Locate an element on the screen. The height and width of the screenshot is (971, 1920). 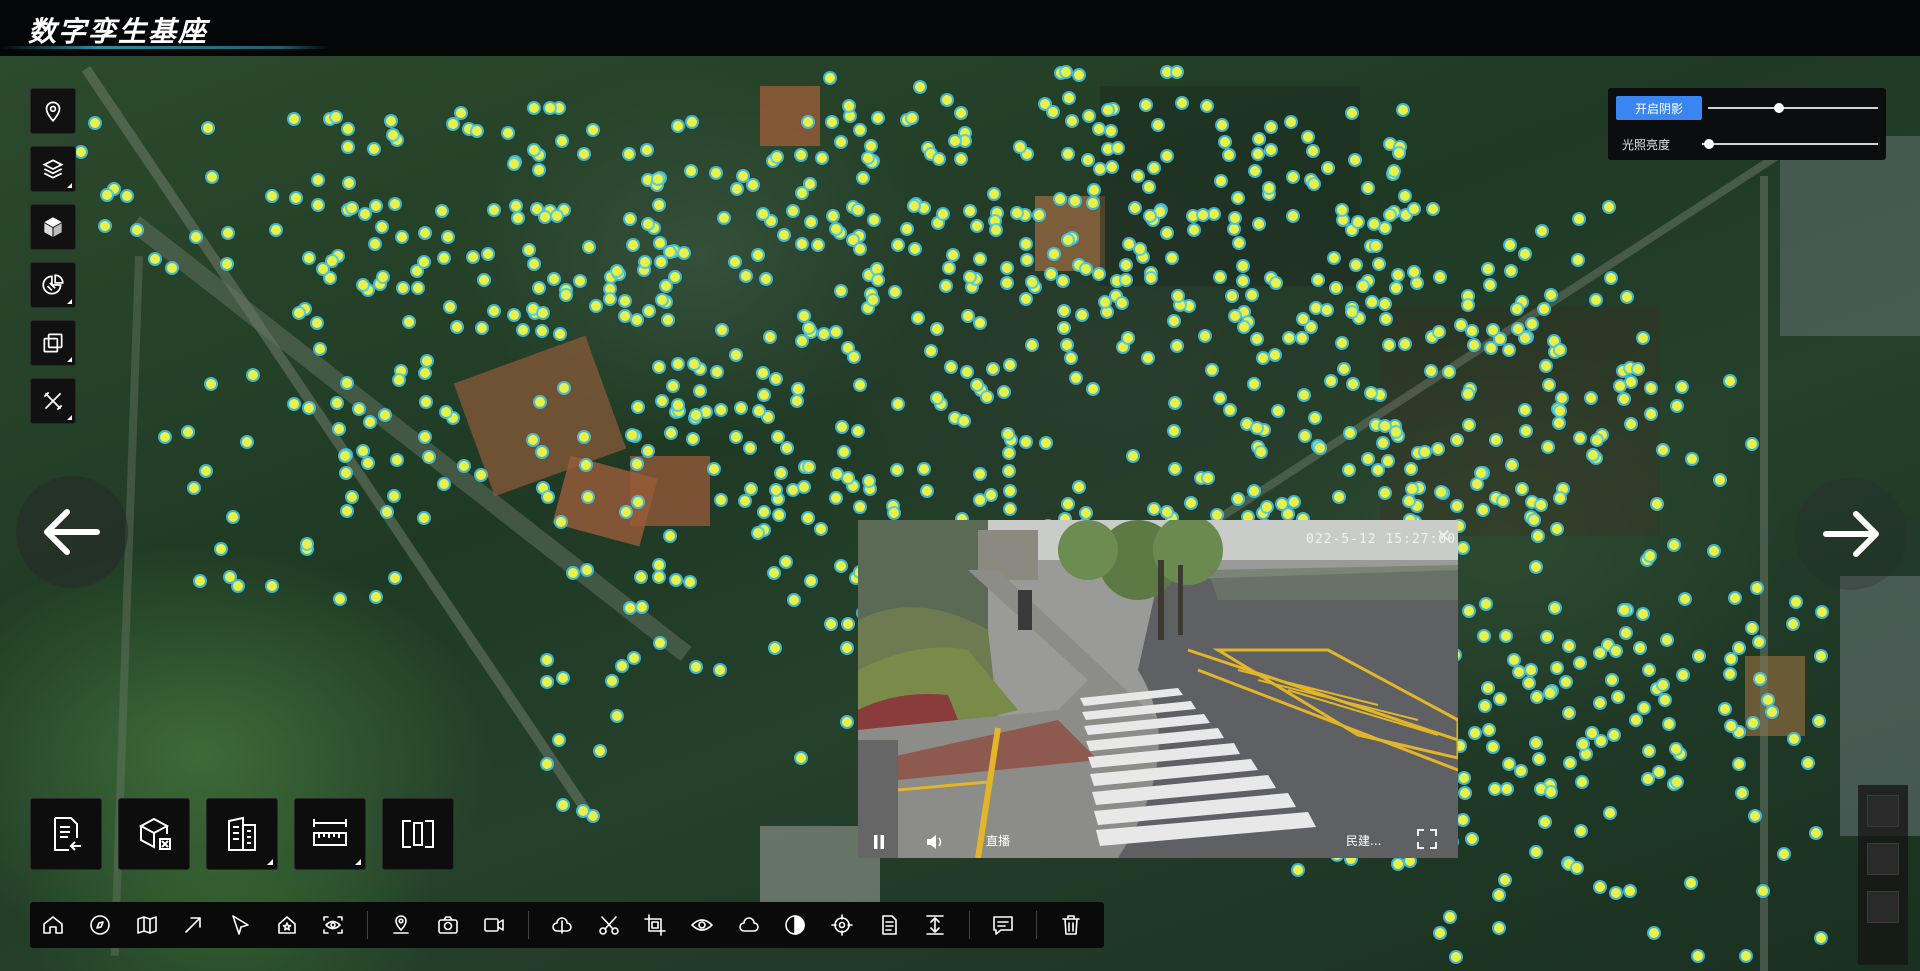
arrow-up-right-button is located at coordinates (193, 925).